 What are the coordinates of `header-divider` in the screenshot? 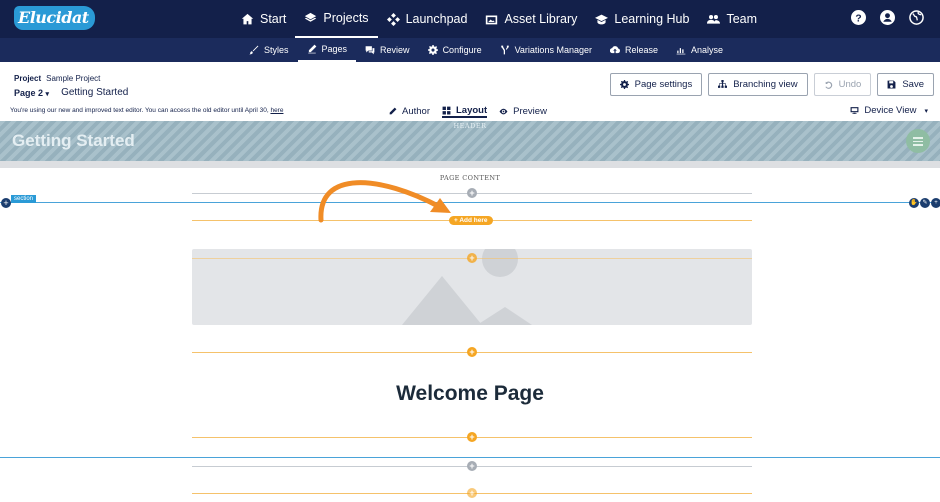 It's located at (470, 164).